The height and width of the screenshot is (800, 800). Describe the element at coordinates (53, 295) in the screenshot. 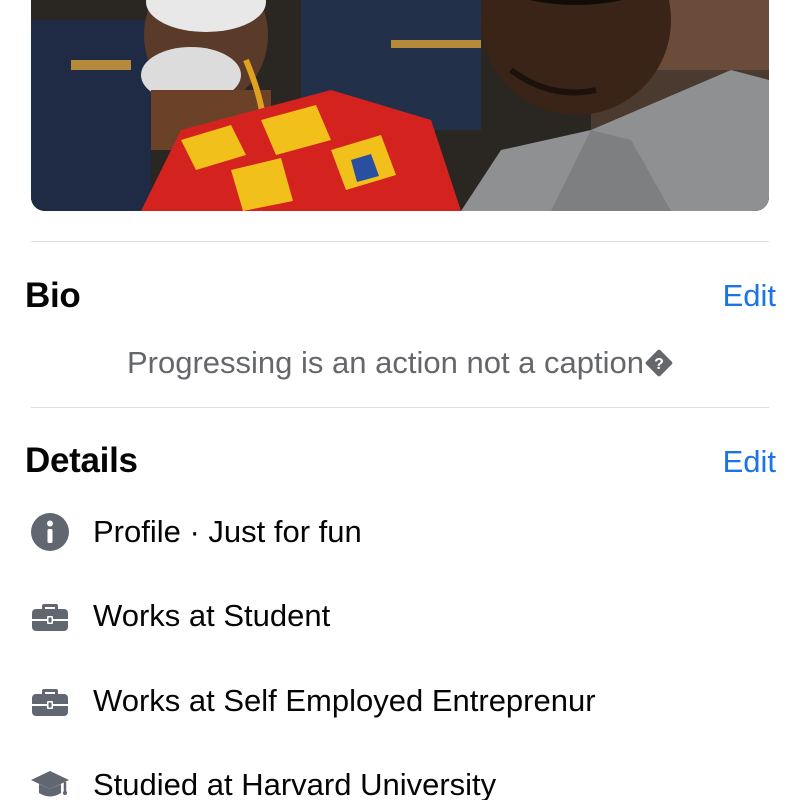

I see `bio-heading: Bio` at that location.